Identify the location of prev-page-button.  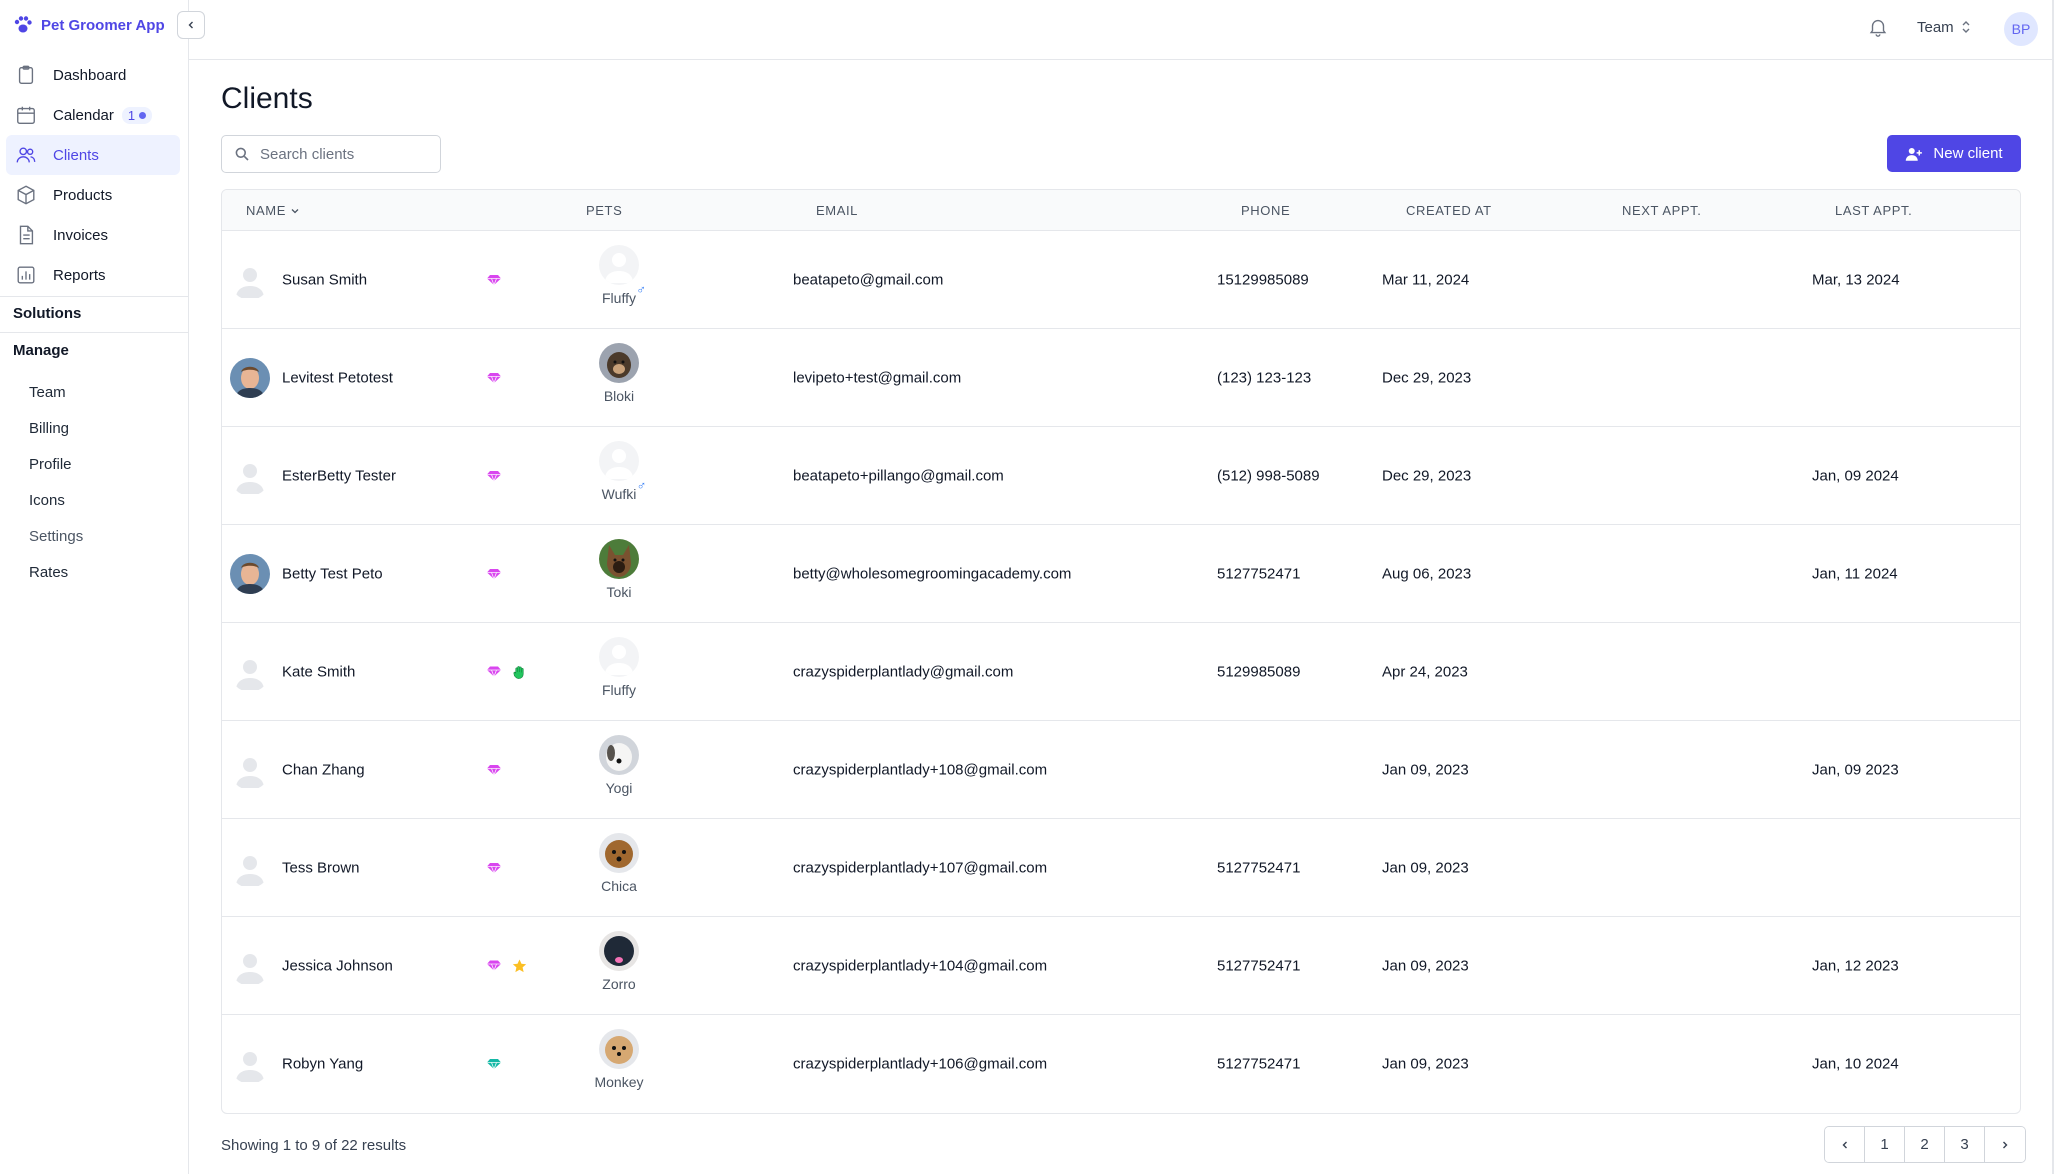
(1845, 1144).